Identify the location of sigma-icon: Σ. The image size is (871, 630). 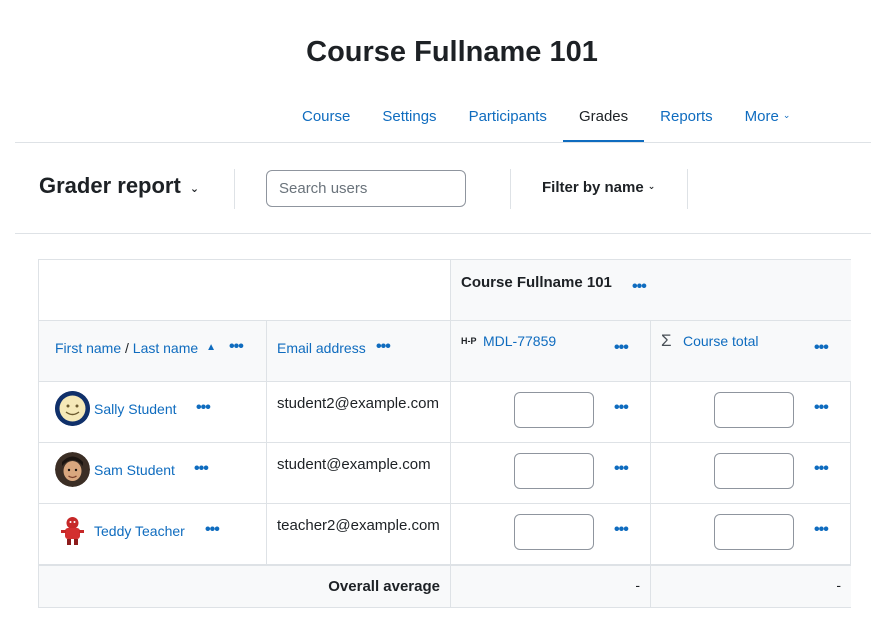
(666, 340).